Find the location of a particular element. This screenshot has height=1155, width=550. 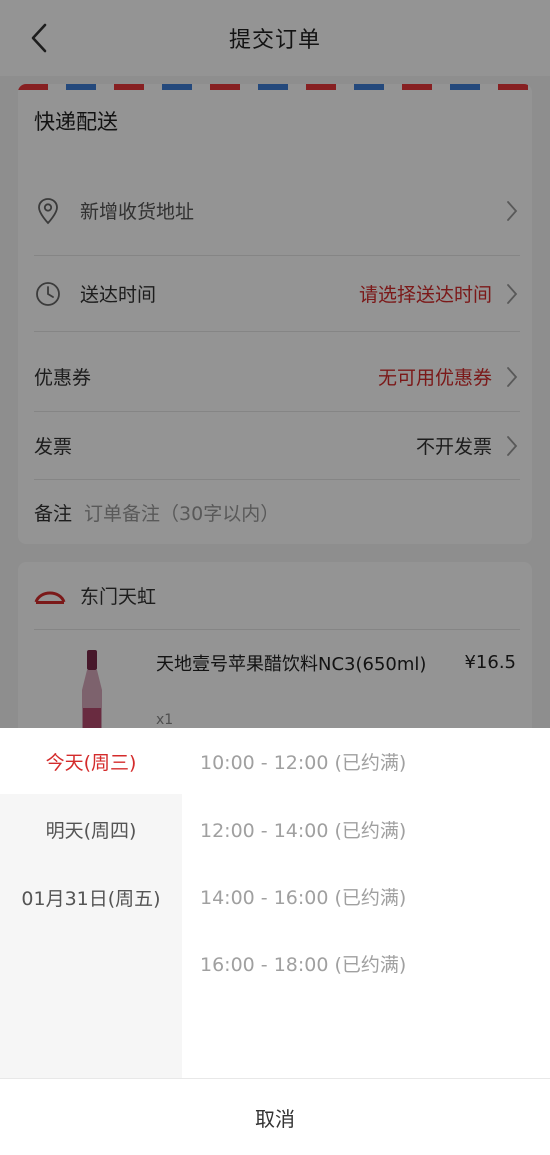

cancel-button: 取消 is located at coordinates (275, 1116).